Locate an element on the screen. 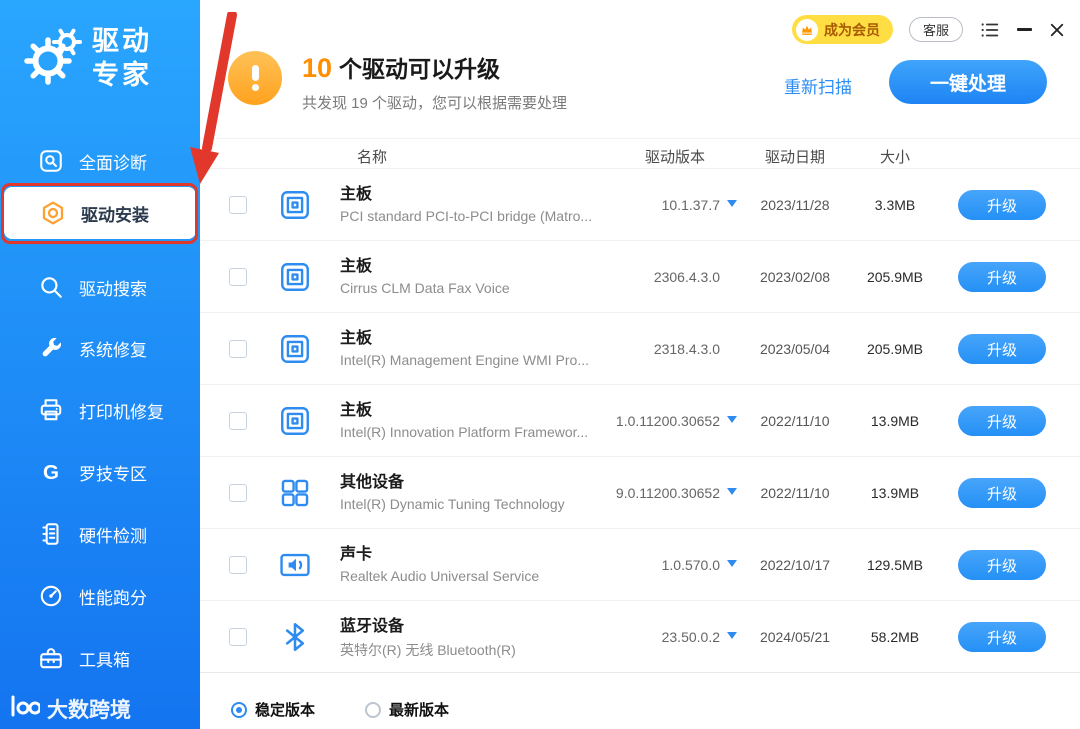 The width and height of the screenshot is (1080, 729). logitech-g-icon: G is located at coordinates (51, 472).